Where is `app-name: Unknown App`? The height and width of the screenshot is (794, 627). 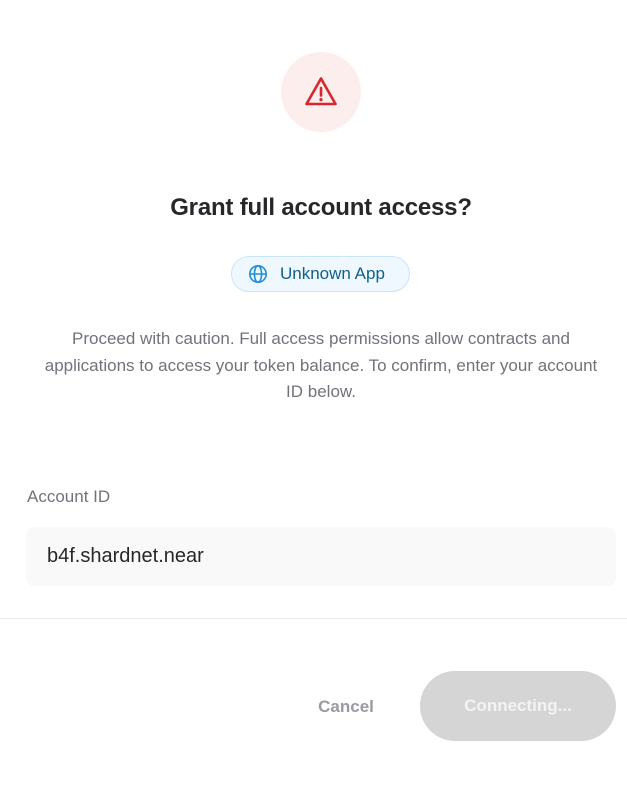 app-name: Unknown App is located at coordinates (332, 273).